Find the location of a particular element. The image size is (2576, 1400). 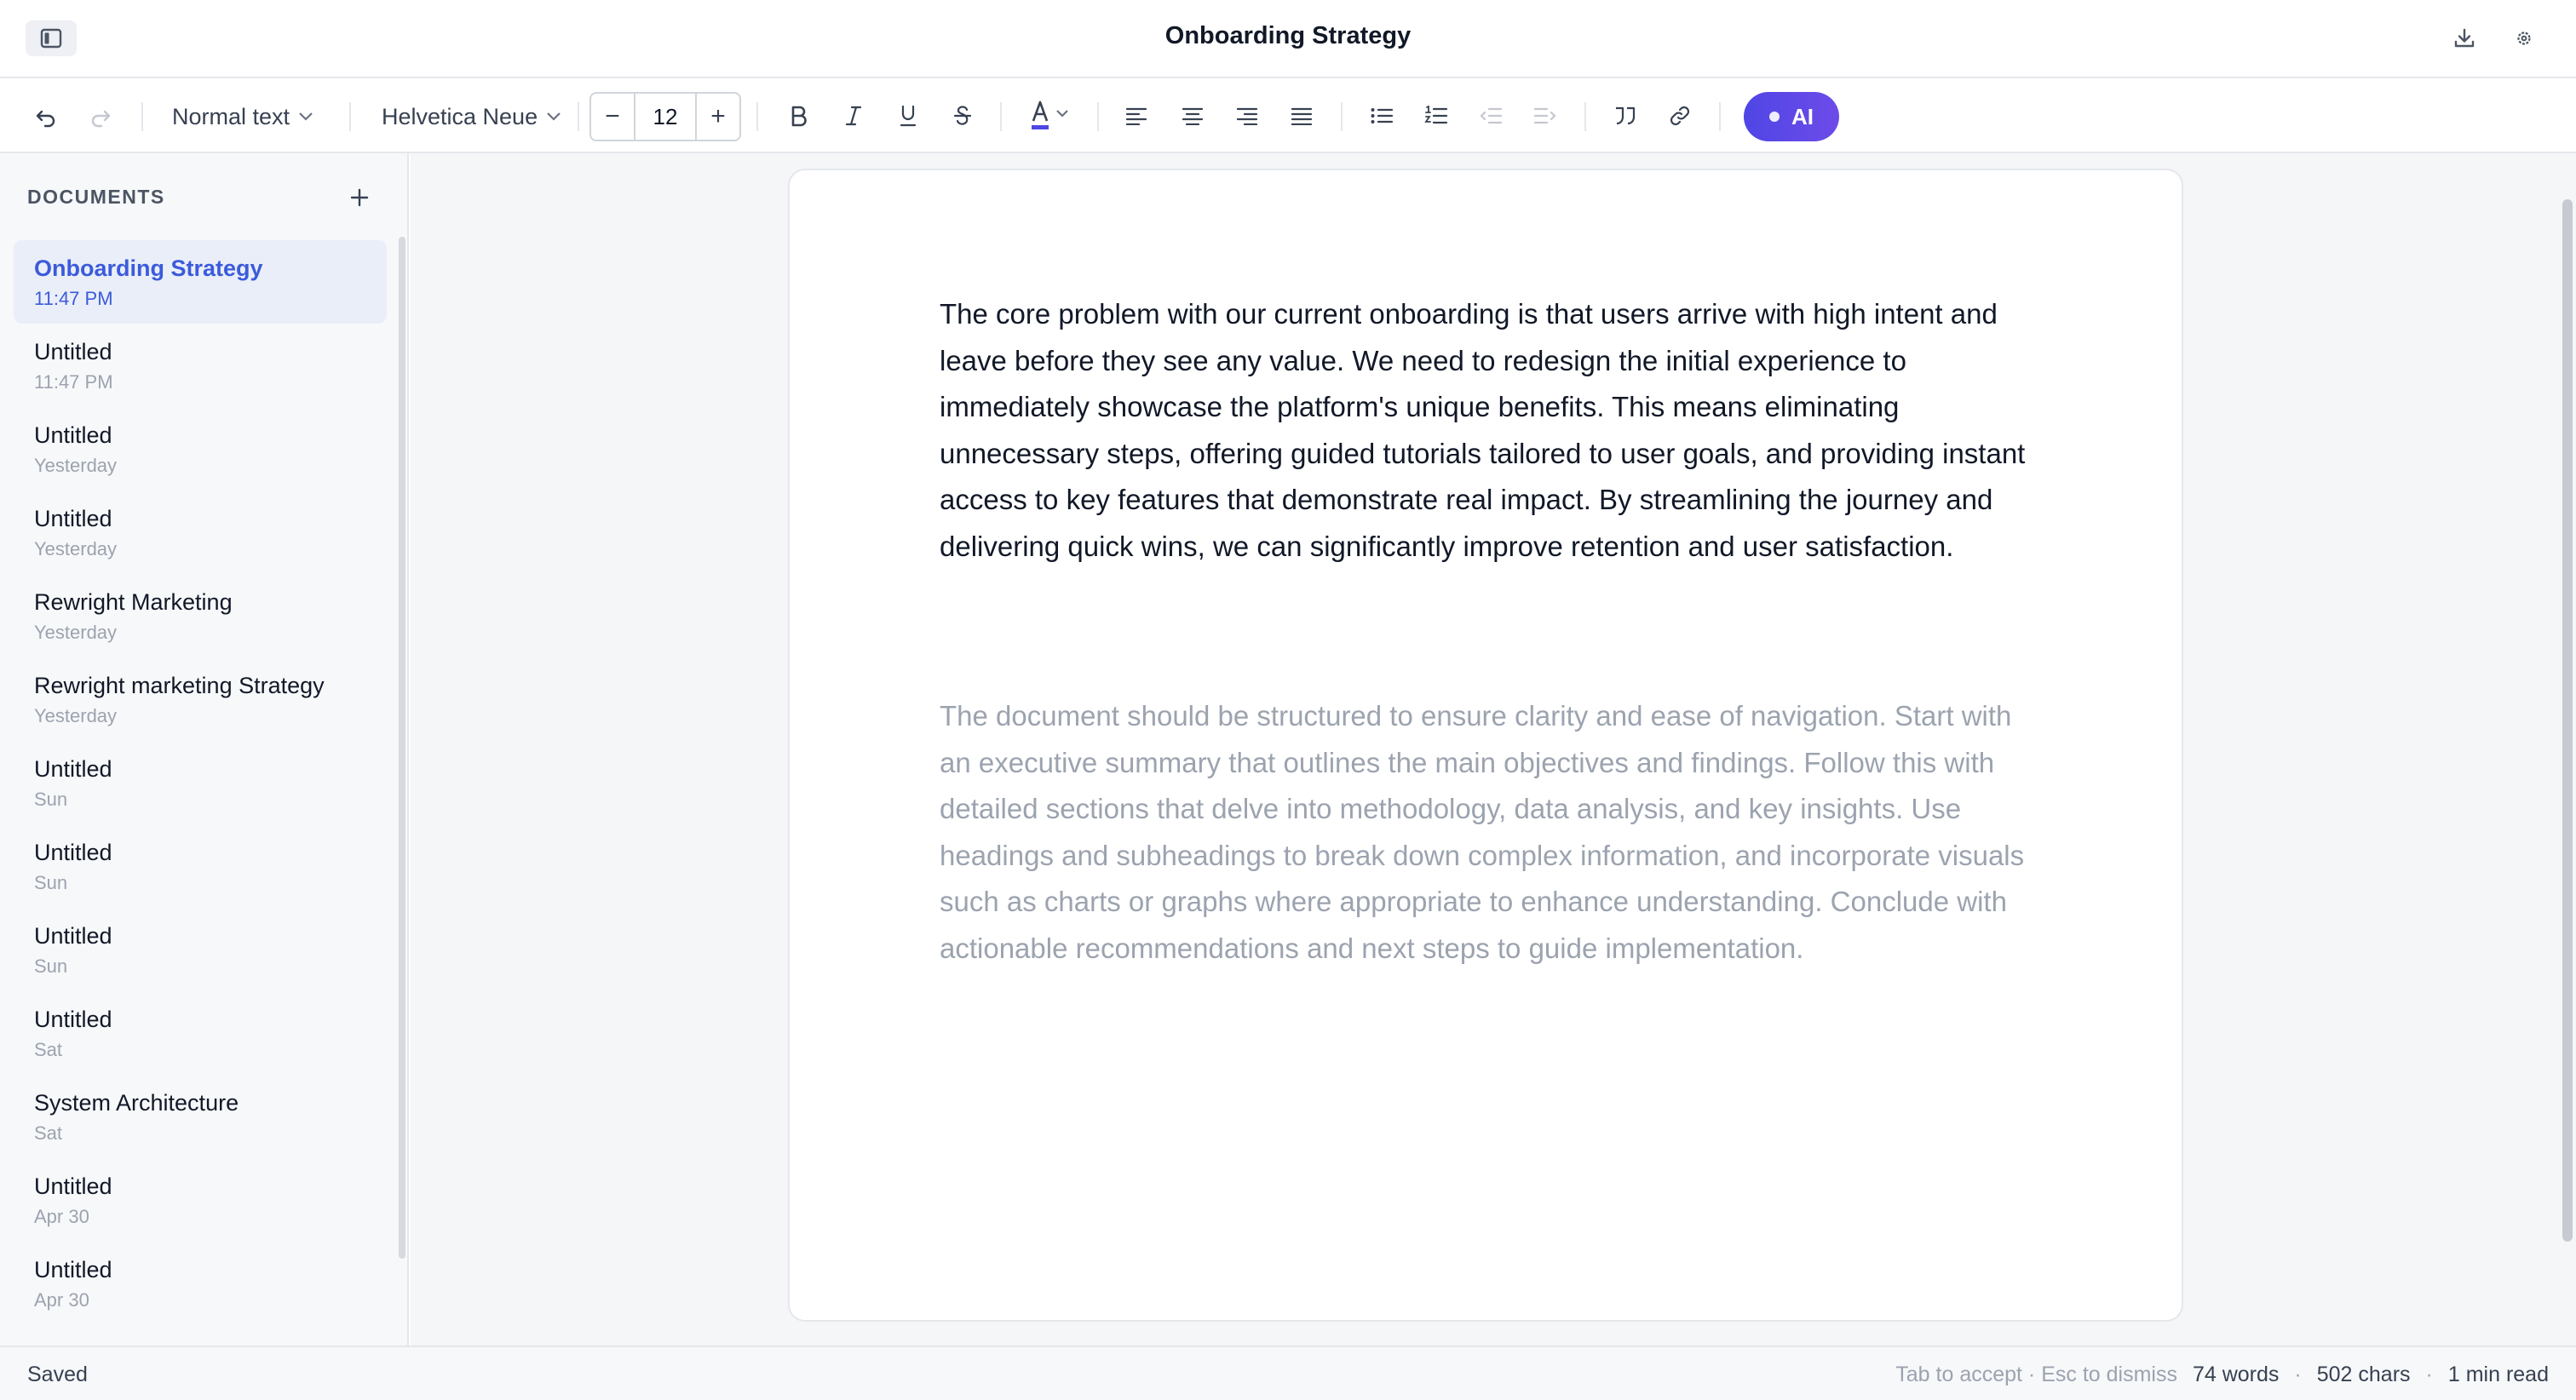

document-item-title: Rewright marketing Strategy is located at coordinates (180, 685).